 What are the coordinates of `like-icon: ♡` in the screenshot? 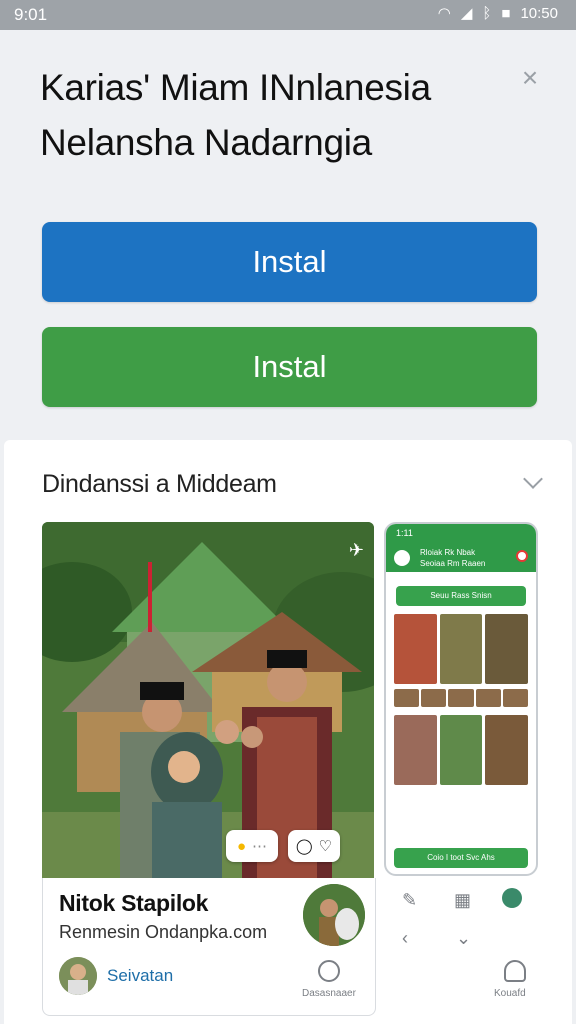 It's located at (325, 846).